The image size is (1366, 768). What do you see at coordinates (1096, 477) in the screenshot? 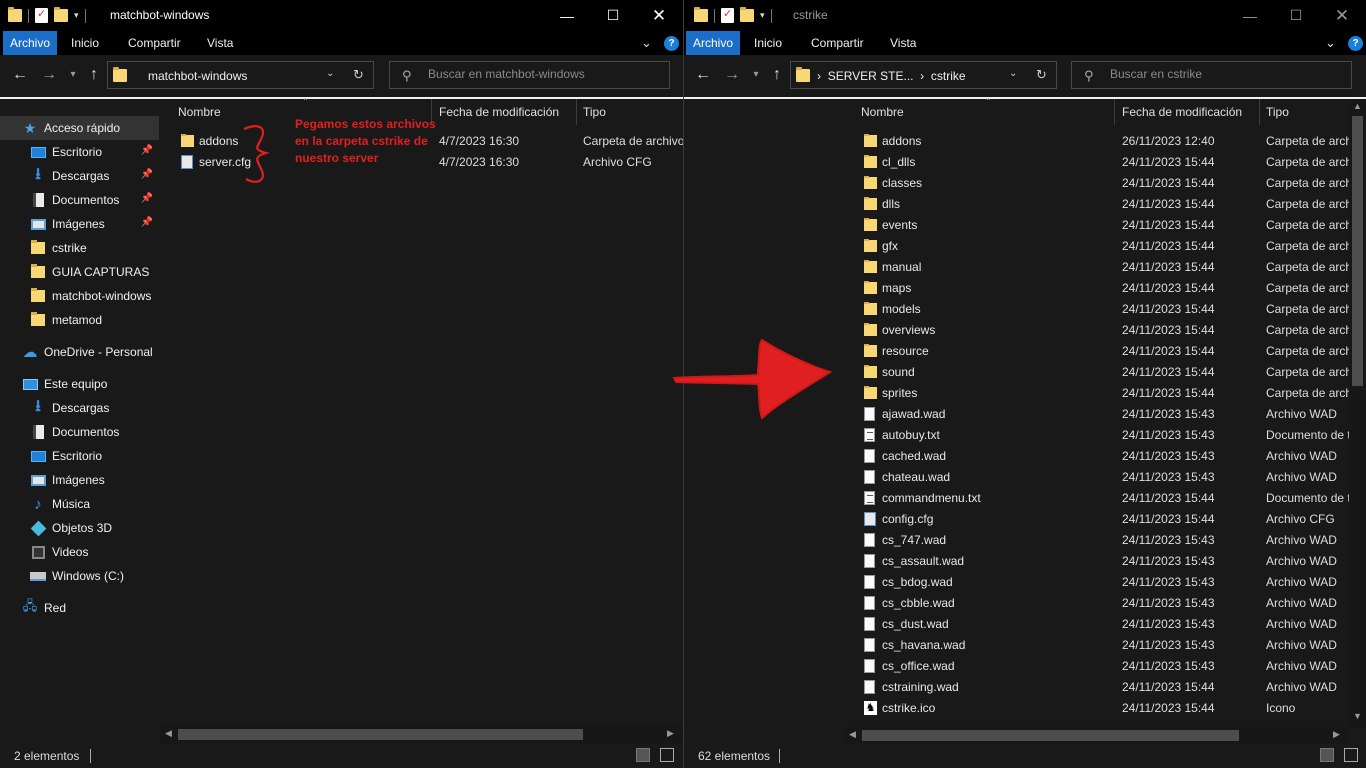
I see `file-row: chateau.wad 24/11/2023 15:43 Archivo WAD` at bounding box center [1096, 477].